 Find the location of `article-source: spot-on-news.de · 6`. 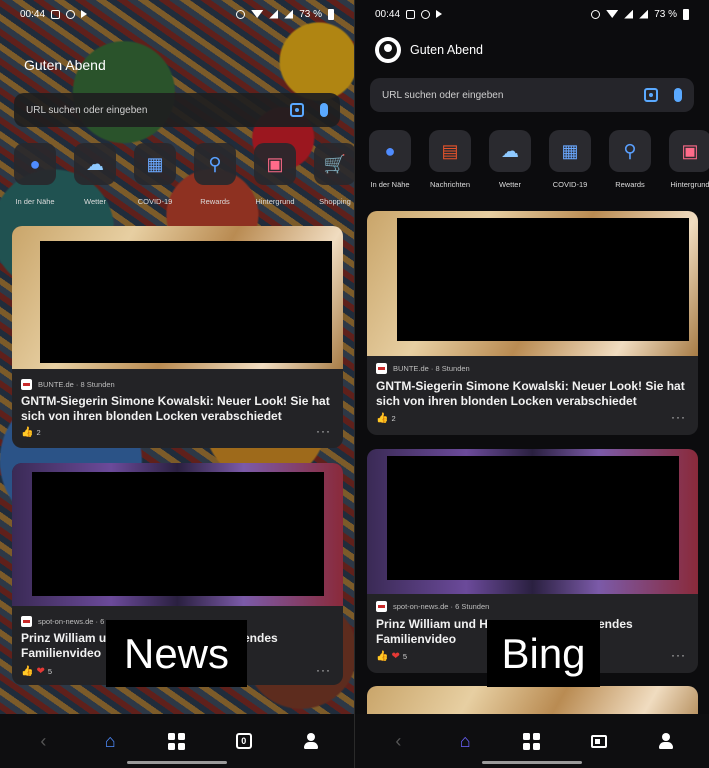

article-source: spot-on-news.de · 6 is located at coordinates (62, 621).